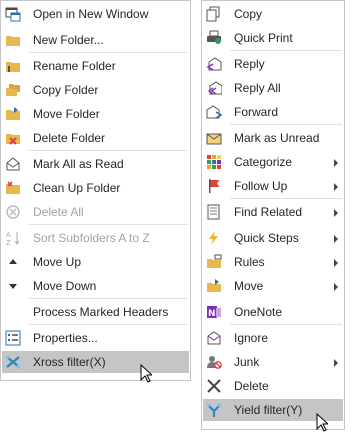 This screenshot has height=434, width=353. Describe the element at coordinates (214, 238) in the screenshot. I see `lightning-icon` at that location.